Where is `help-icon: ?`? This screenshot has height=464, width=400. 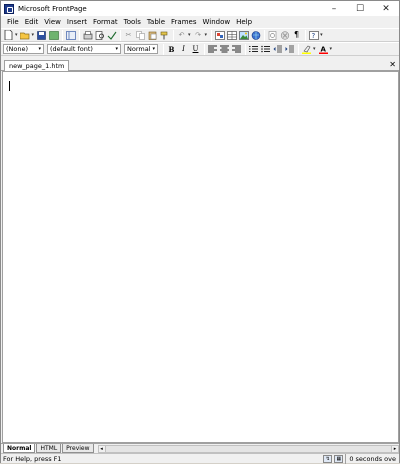 help-icon: ? is located at coordinates (313, 35).